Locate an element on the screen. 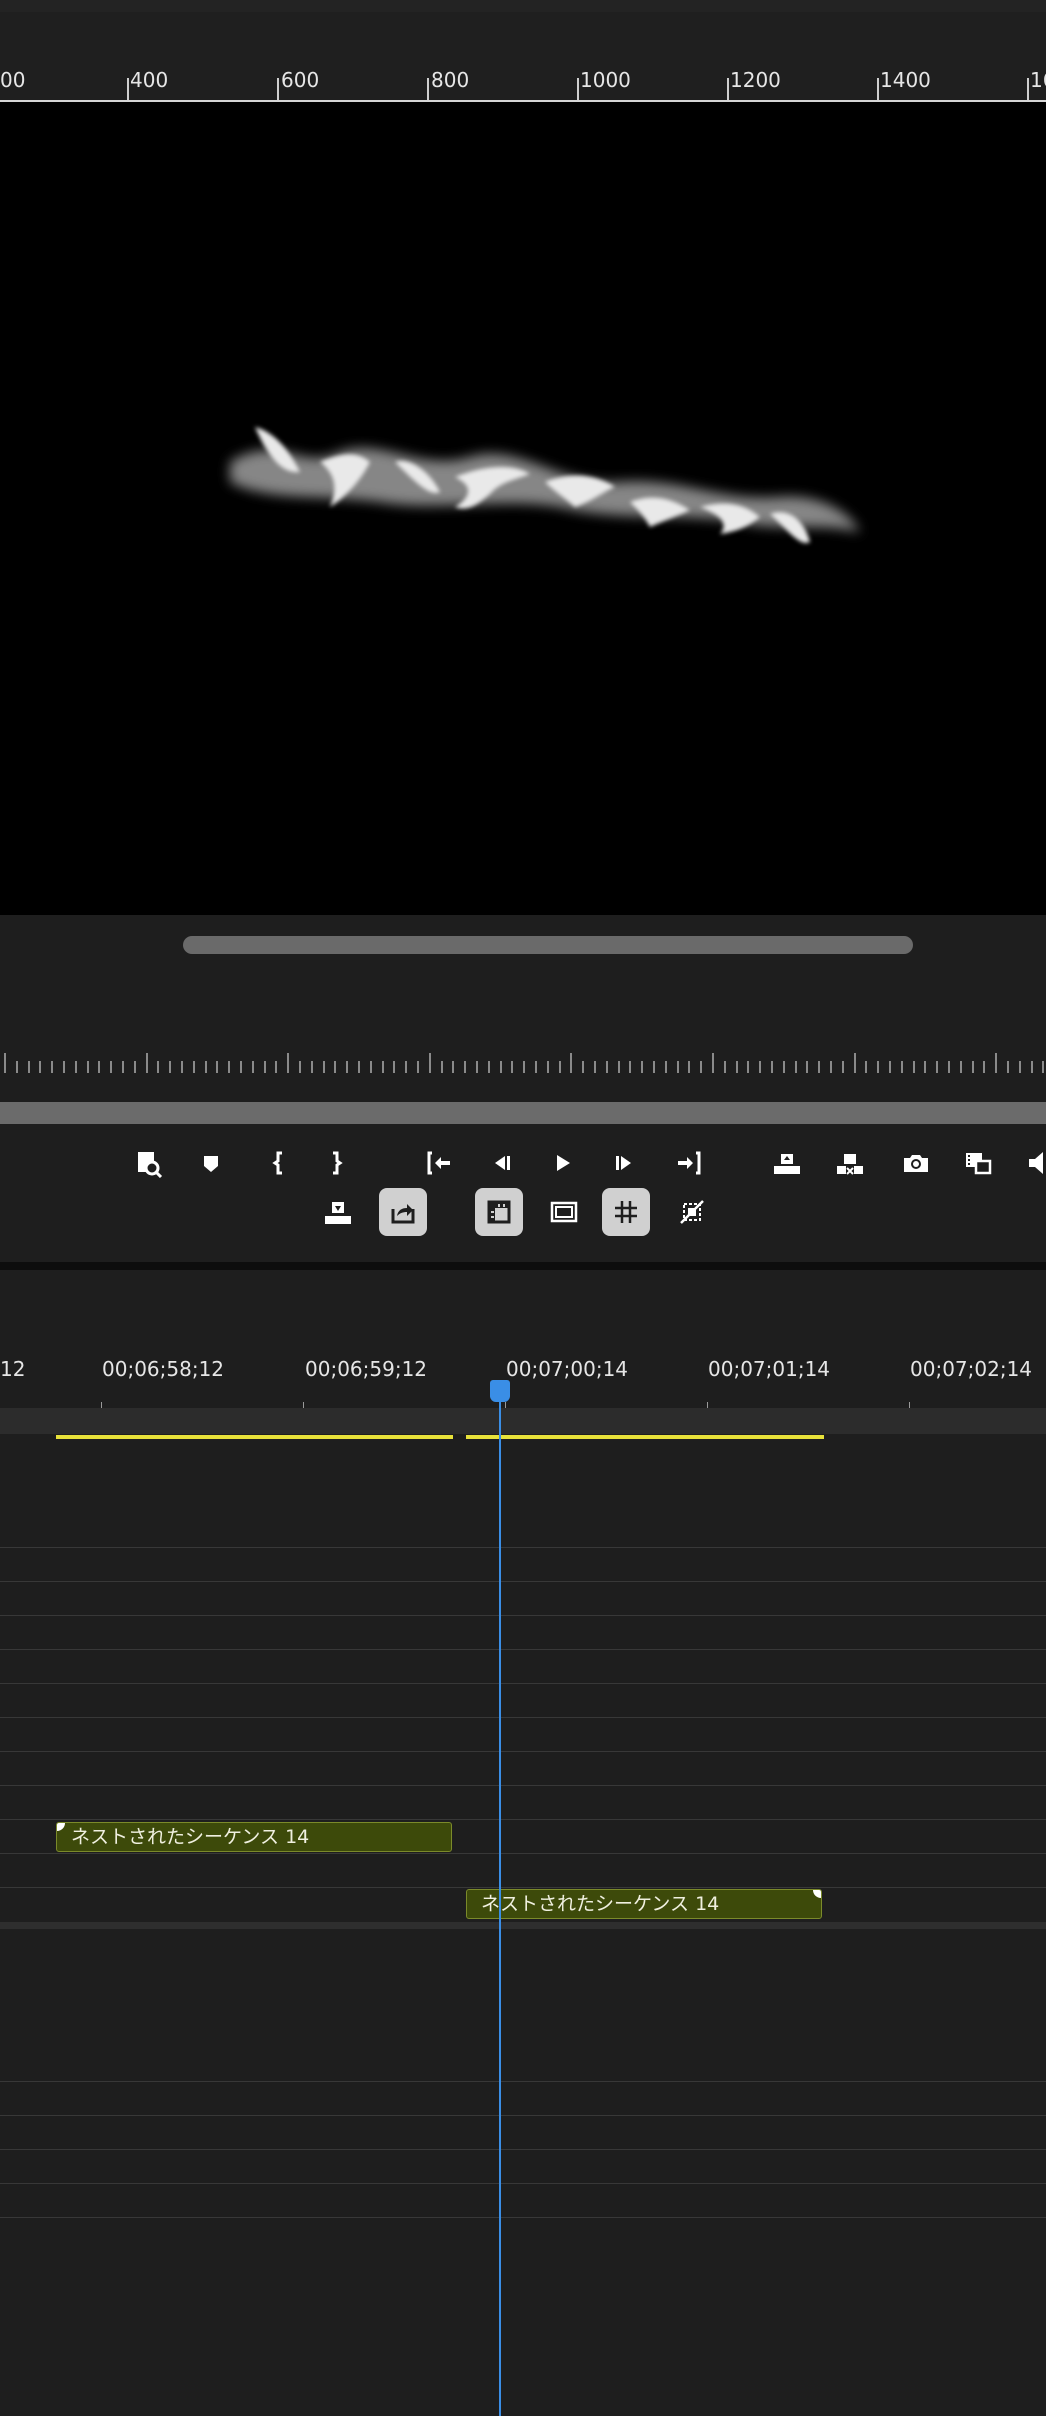  ruler-label: 1200 is located at coordinates (755, 80).